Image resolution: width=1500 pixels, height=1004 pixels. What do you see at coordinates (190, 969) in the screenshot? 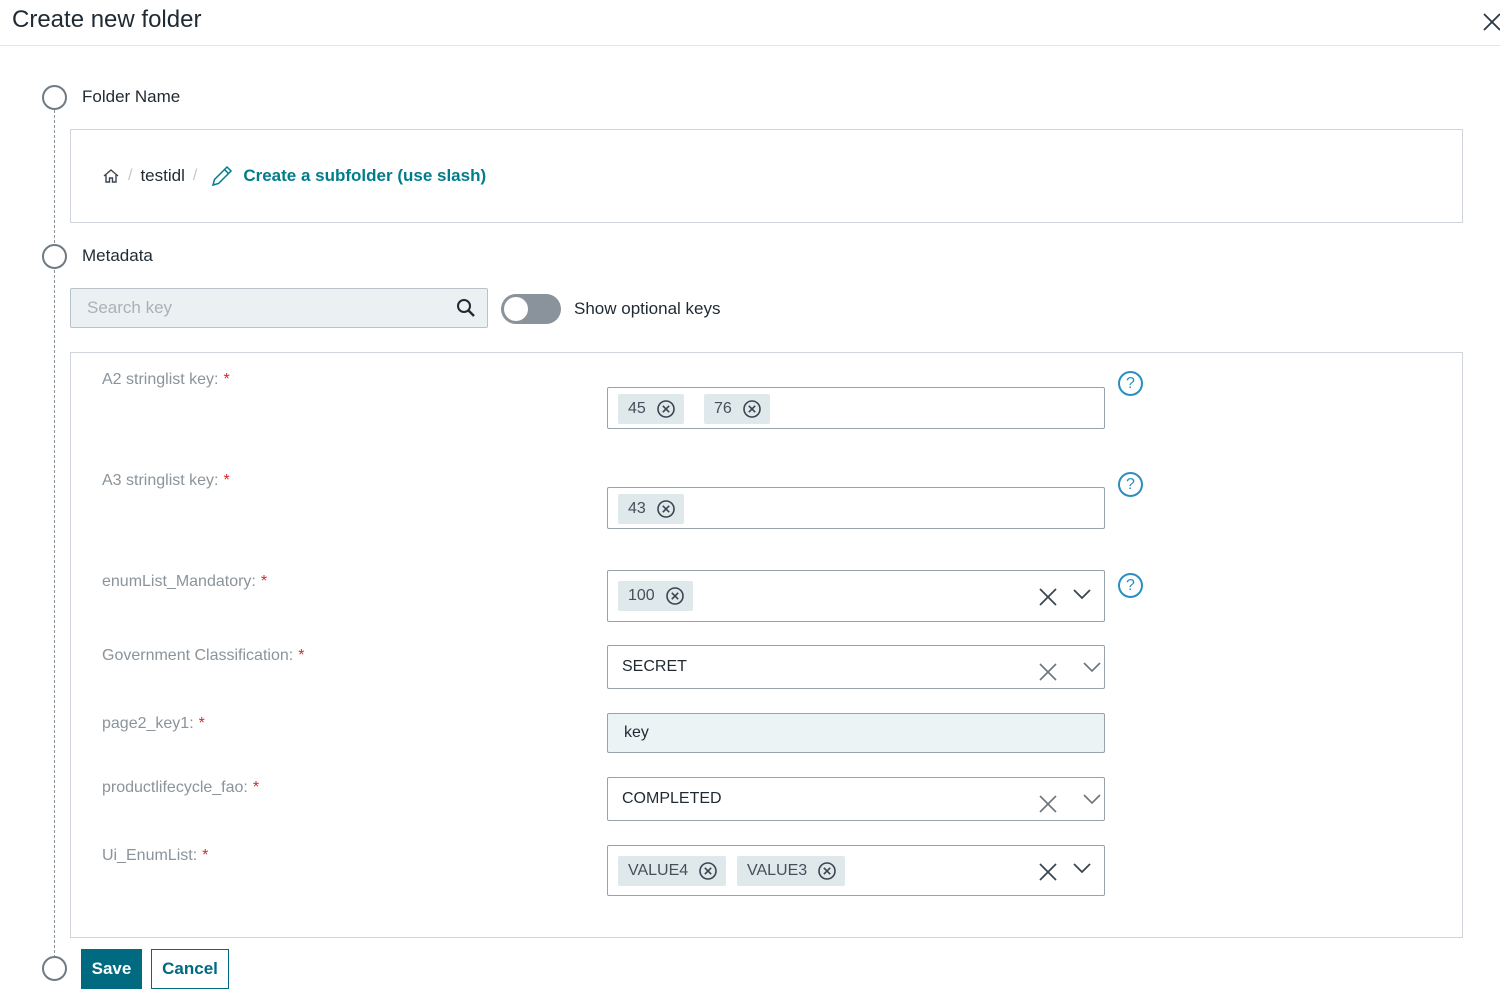
I see `cancel-button: Cancel` at bounding box center [190, 969].